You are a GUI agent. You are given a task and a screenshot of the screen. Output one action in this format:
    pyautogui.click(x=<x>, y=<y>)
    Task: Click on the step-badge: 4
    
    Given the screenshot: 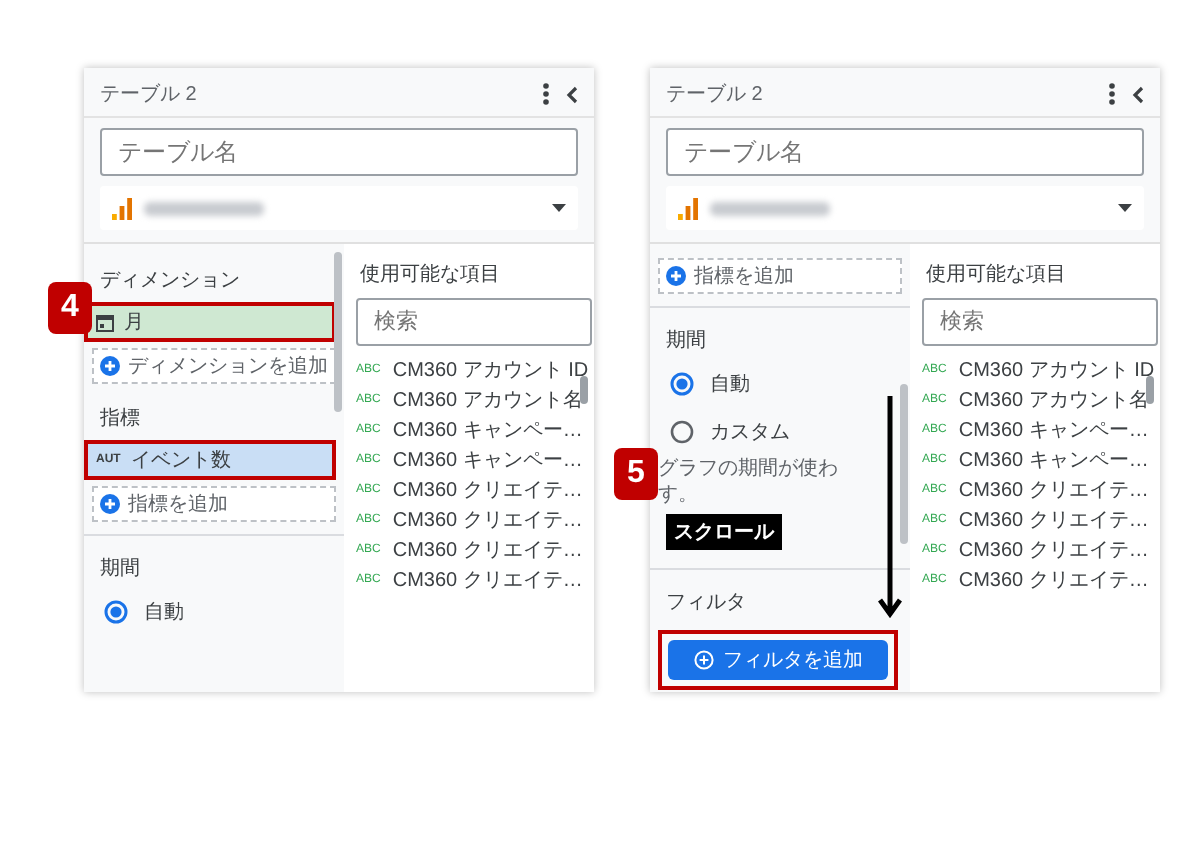 What is the action you would take?
    pyautogui.click(x=70, y=308)
    